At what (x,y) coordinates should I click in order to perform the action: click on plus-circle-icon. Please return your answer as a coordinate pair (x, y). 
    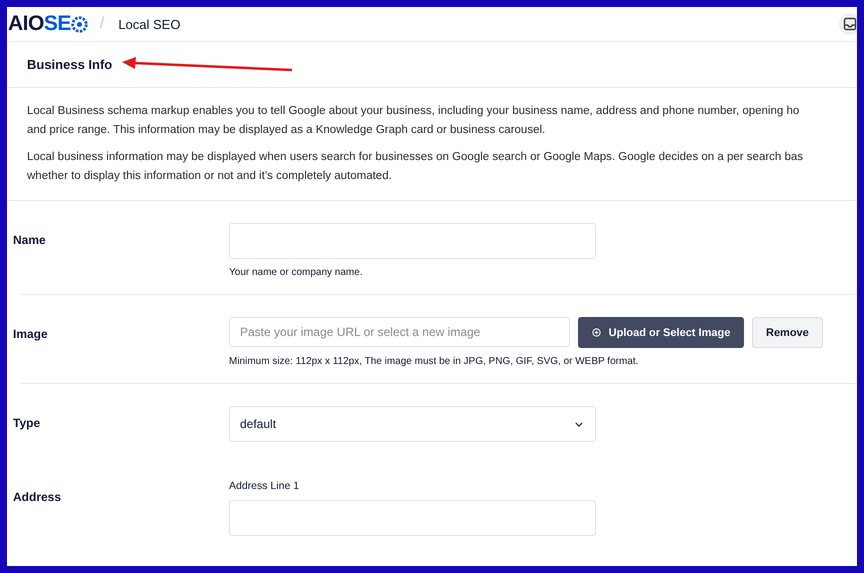
    Looking at the image, I should click on (596, 332).